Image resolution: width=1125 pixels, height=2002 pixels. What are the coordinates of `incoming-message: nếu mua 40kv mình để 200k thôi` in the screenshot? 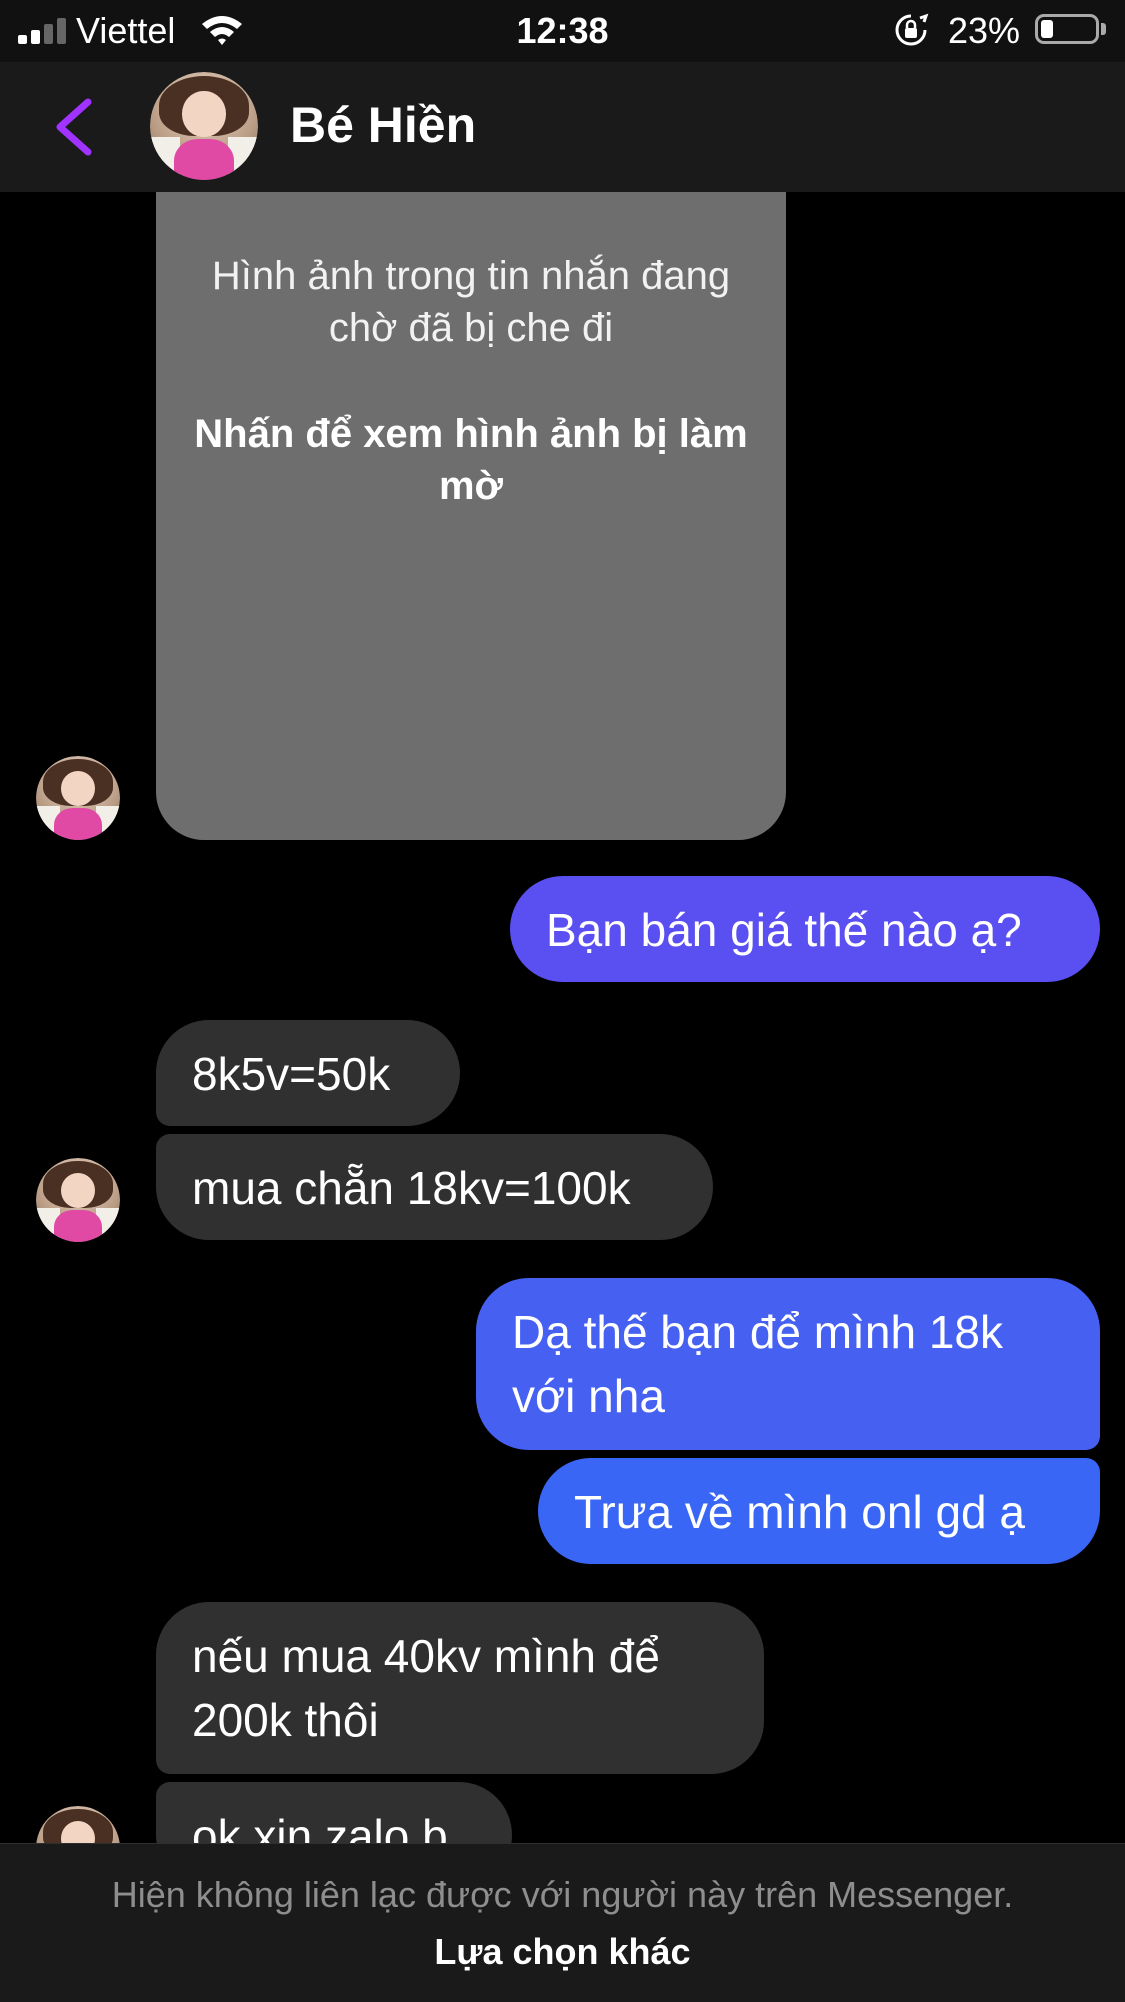 It's located at (460, 1688).